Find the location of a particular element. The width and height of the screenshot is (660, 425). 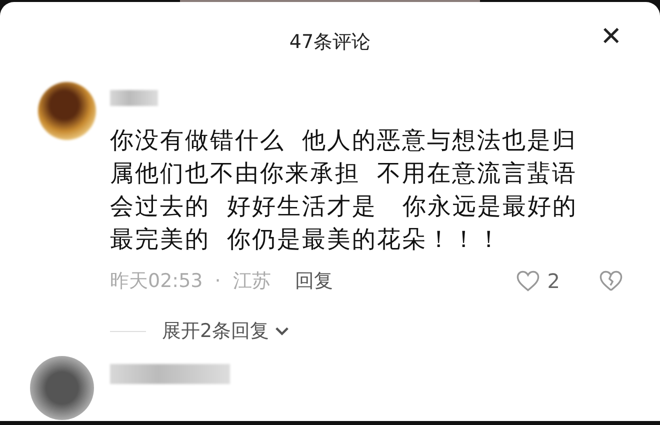

like-count: 2 is located at coordinates (553, 281).